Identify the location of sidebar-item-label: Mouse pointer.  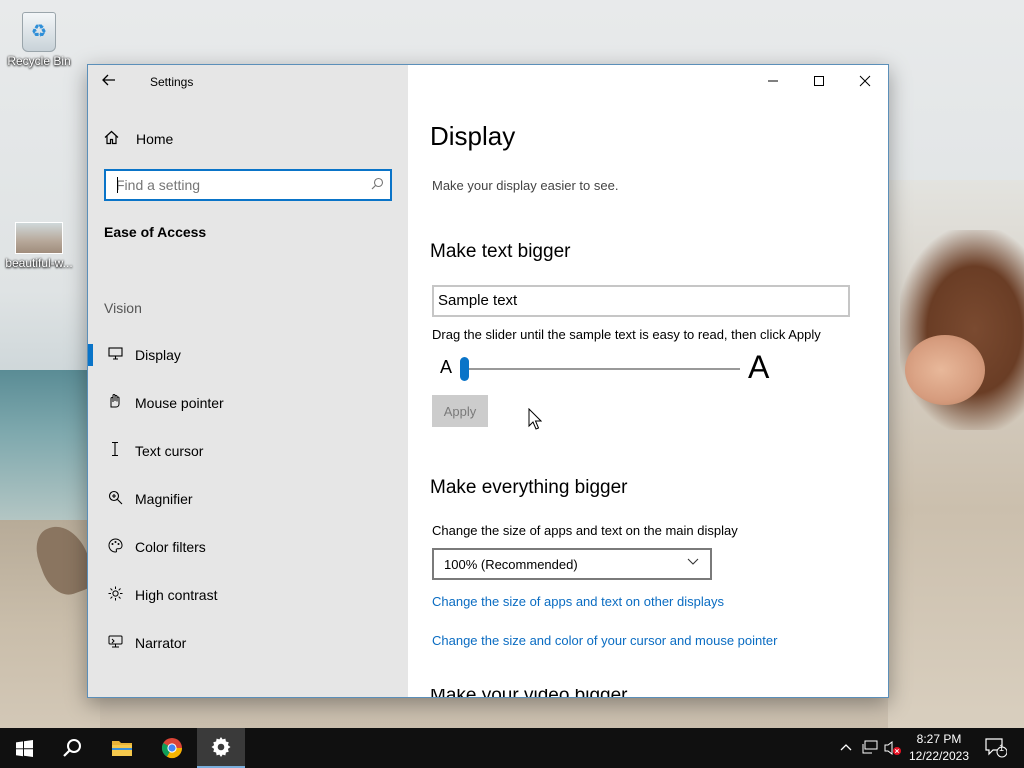
(179, 403).